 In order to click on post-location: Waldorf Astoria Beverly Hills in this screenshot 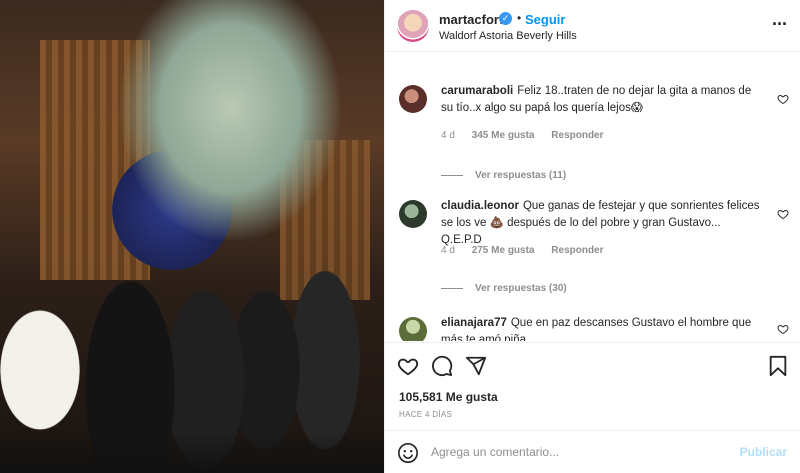, I will do `click(508, 36)`.